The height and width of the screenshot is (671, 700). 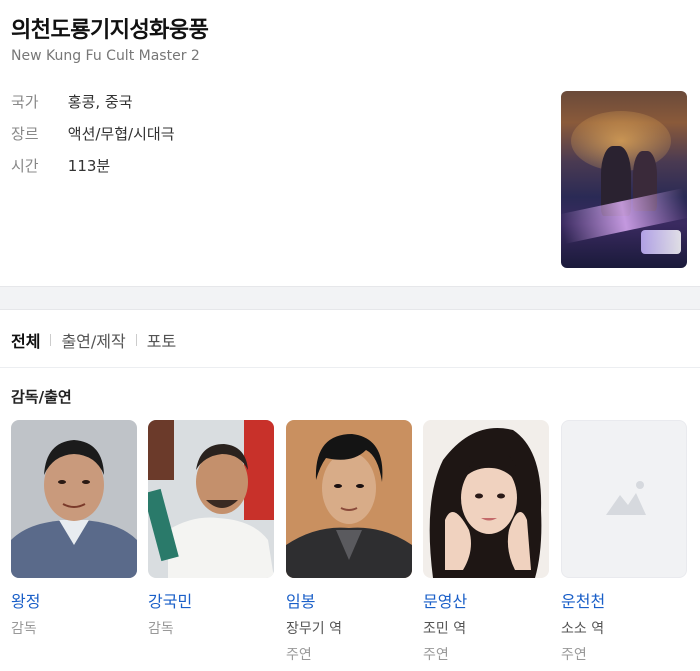 What do you see at coordinates (41, 397) in the screenshot?
I see `section-title: 감독/출연` at bounding box center [41, 397].